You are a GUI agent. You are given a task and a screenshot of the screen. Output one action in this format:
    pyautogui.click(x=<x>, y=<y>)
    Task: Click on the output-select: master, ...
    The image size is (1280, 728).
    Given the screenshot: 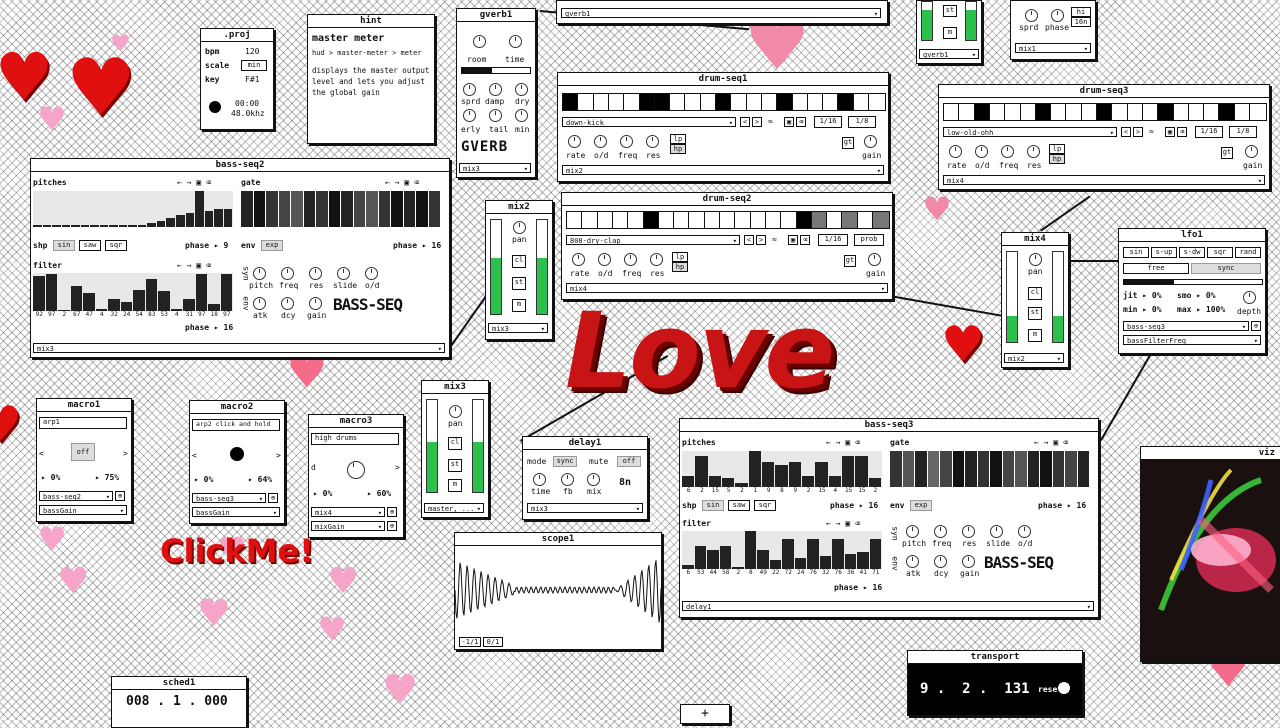 What is the action you would take?
    pyautogui.click(x=454, y=508)
    